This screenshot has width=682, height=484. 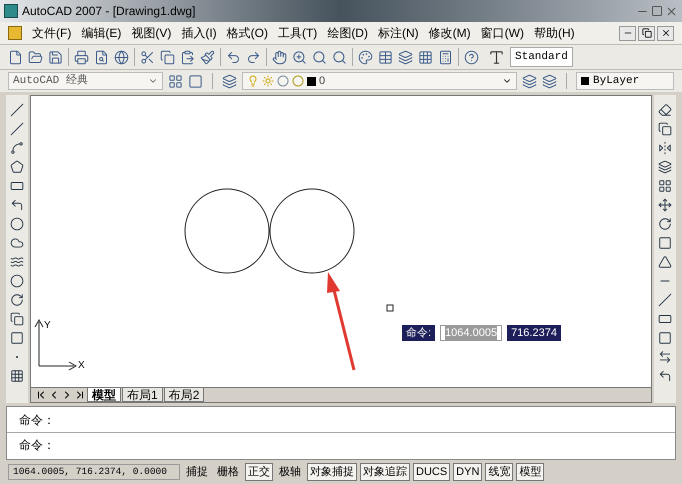 What do you see at coordinates (332, 472) in the screenshot?
I see `status-toggle: 对象捕捉` at bounding box center [332, 472].